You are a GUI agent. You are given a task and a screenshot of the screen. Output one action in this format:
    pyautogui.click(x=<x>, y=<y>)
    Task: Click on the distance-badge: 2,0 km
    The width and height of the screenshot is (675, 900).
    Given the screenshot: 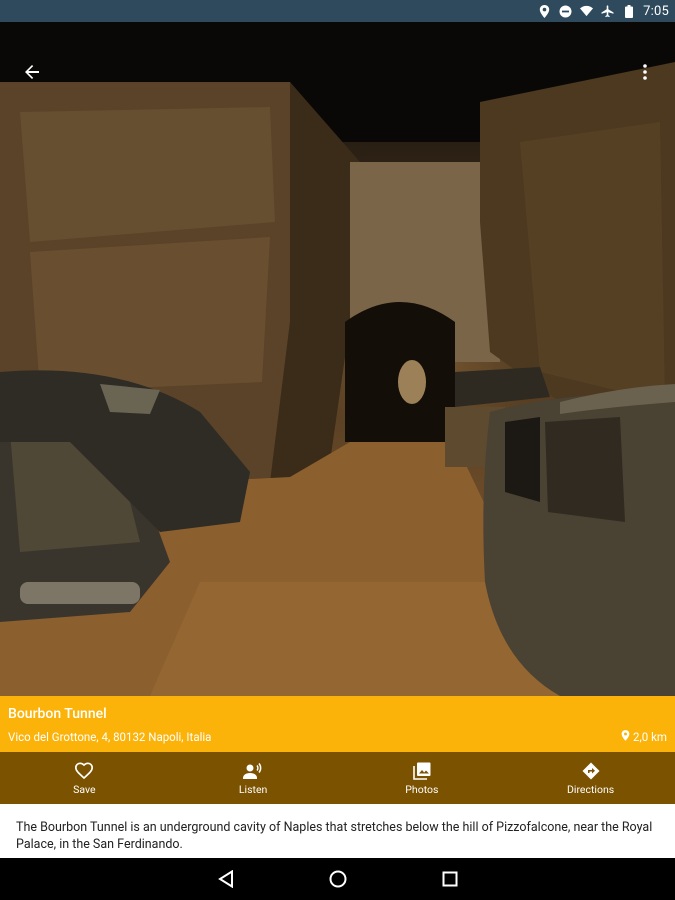 What is the action you would take?
    pyautogui.click(x=644, y=737)
    